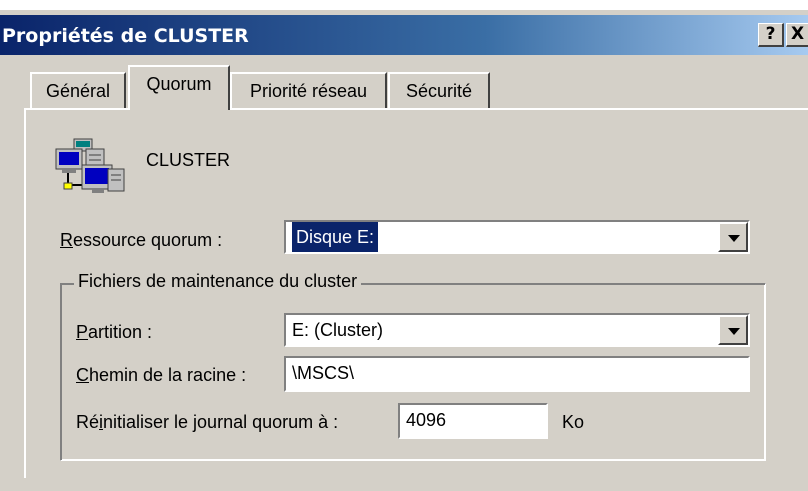 The image size is (808, 491). Describe the element at coordinates (218, 281) in the screenshot. I see `maintenance-files-group-label: Fichiers de maintenance du cluster` at that location.